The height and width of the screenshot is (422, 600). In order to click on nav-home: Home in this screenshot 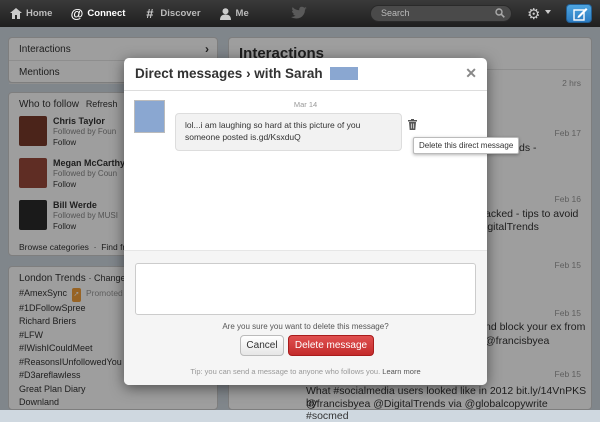, I will do `click(30, 13)`.